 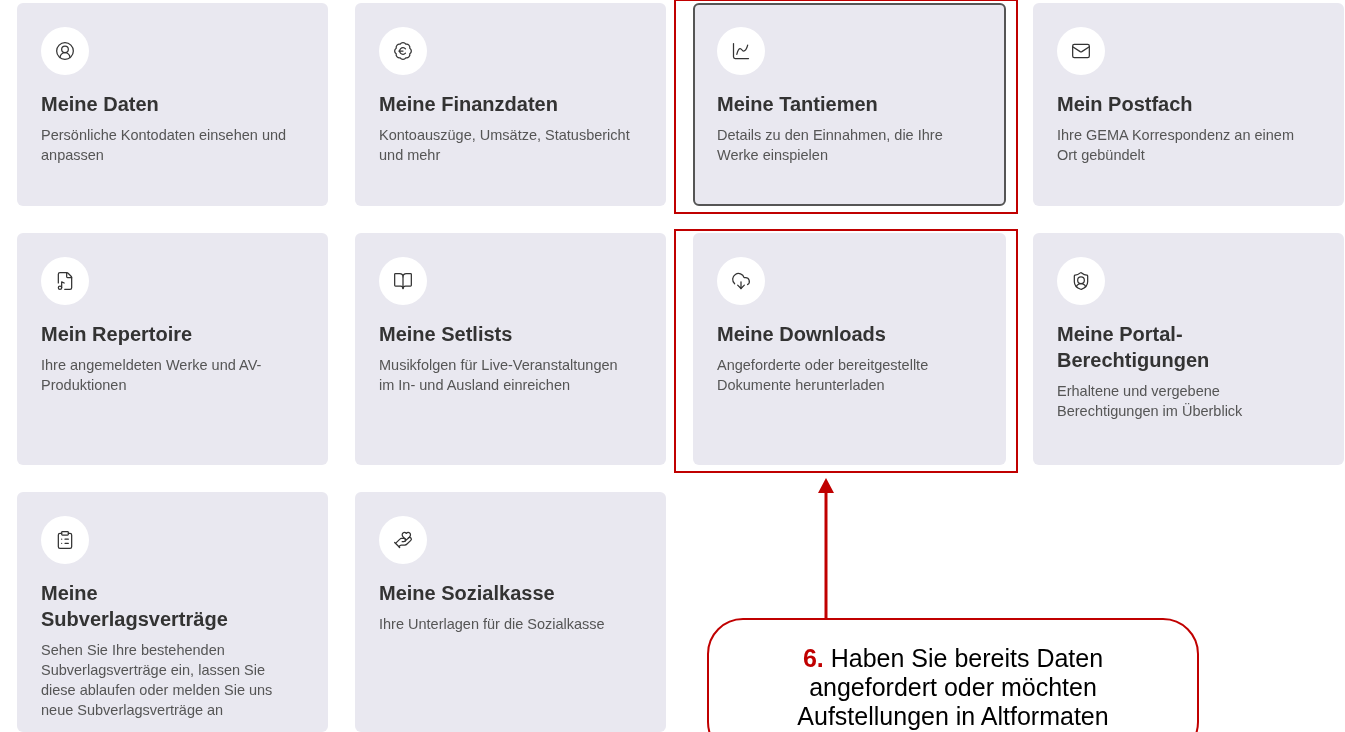 I want to click on card-description: Sehen Sie Ihre bestehenden Subverlagsverträge ein, lassen Sie diese ablaufen oder melden Sie uns neue Subverlagsverträge an, so click(x=157, y=680).